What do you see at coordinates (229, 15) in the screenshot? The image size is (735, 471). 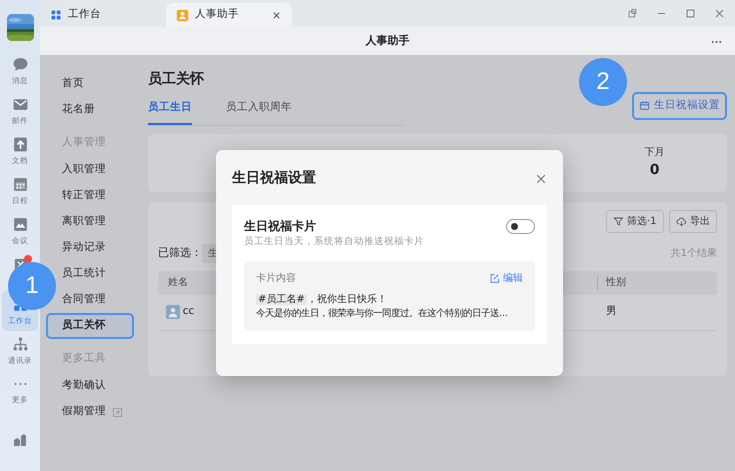 I see `window-tab: 人事助手` at bounding box center [229, 15].